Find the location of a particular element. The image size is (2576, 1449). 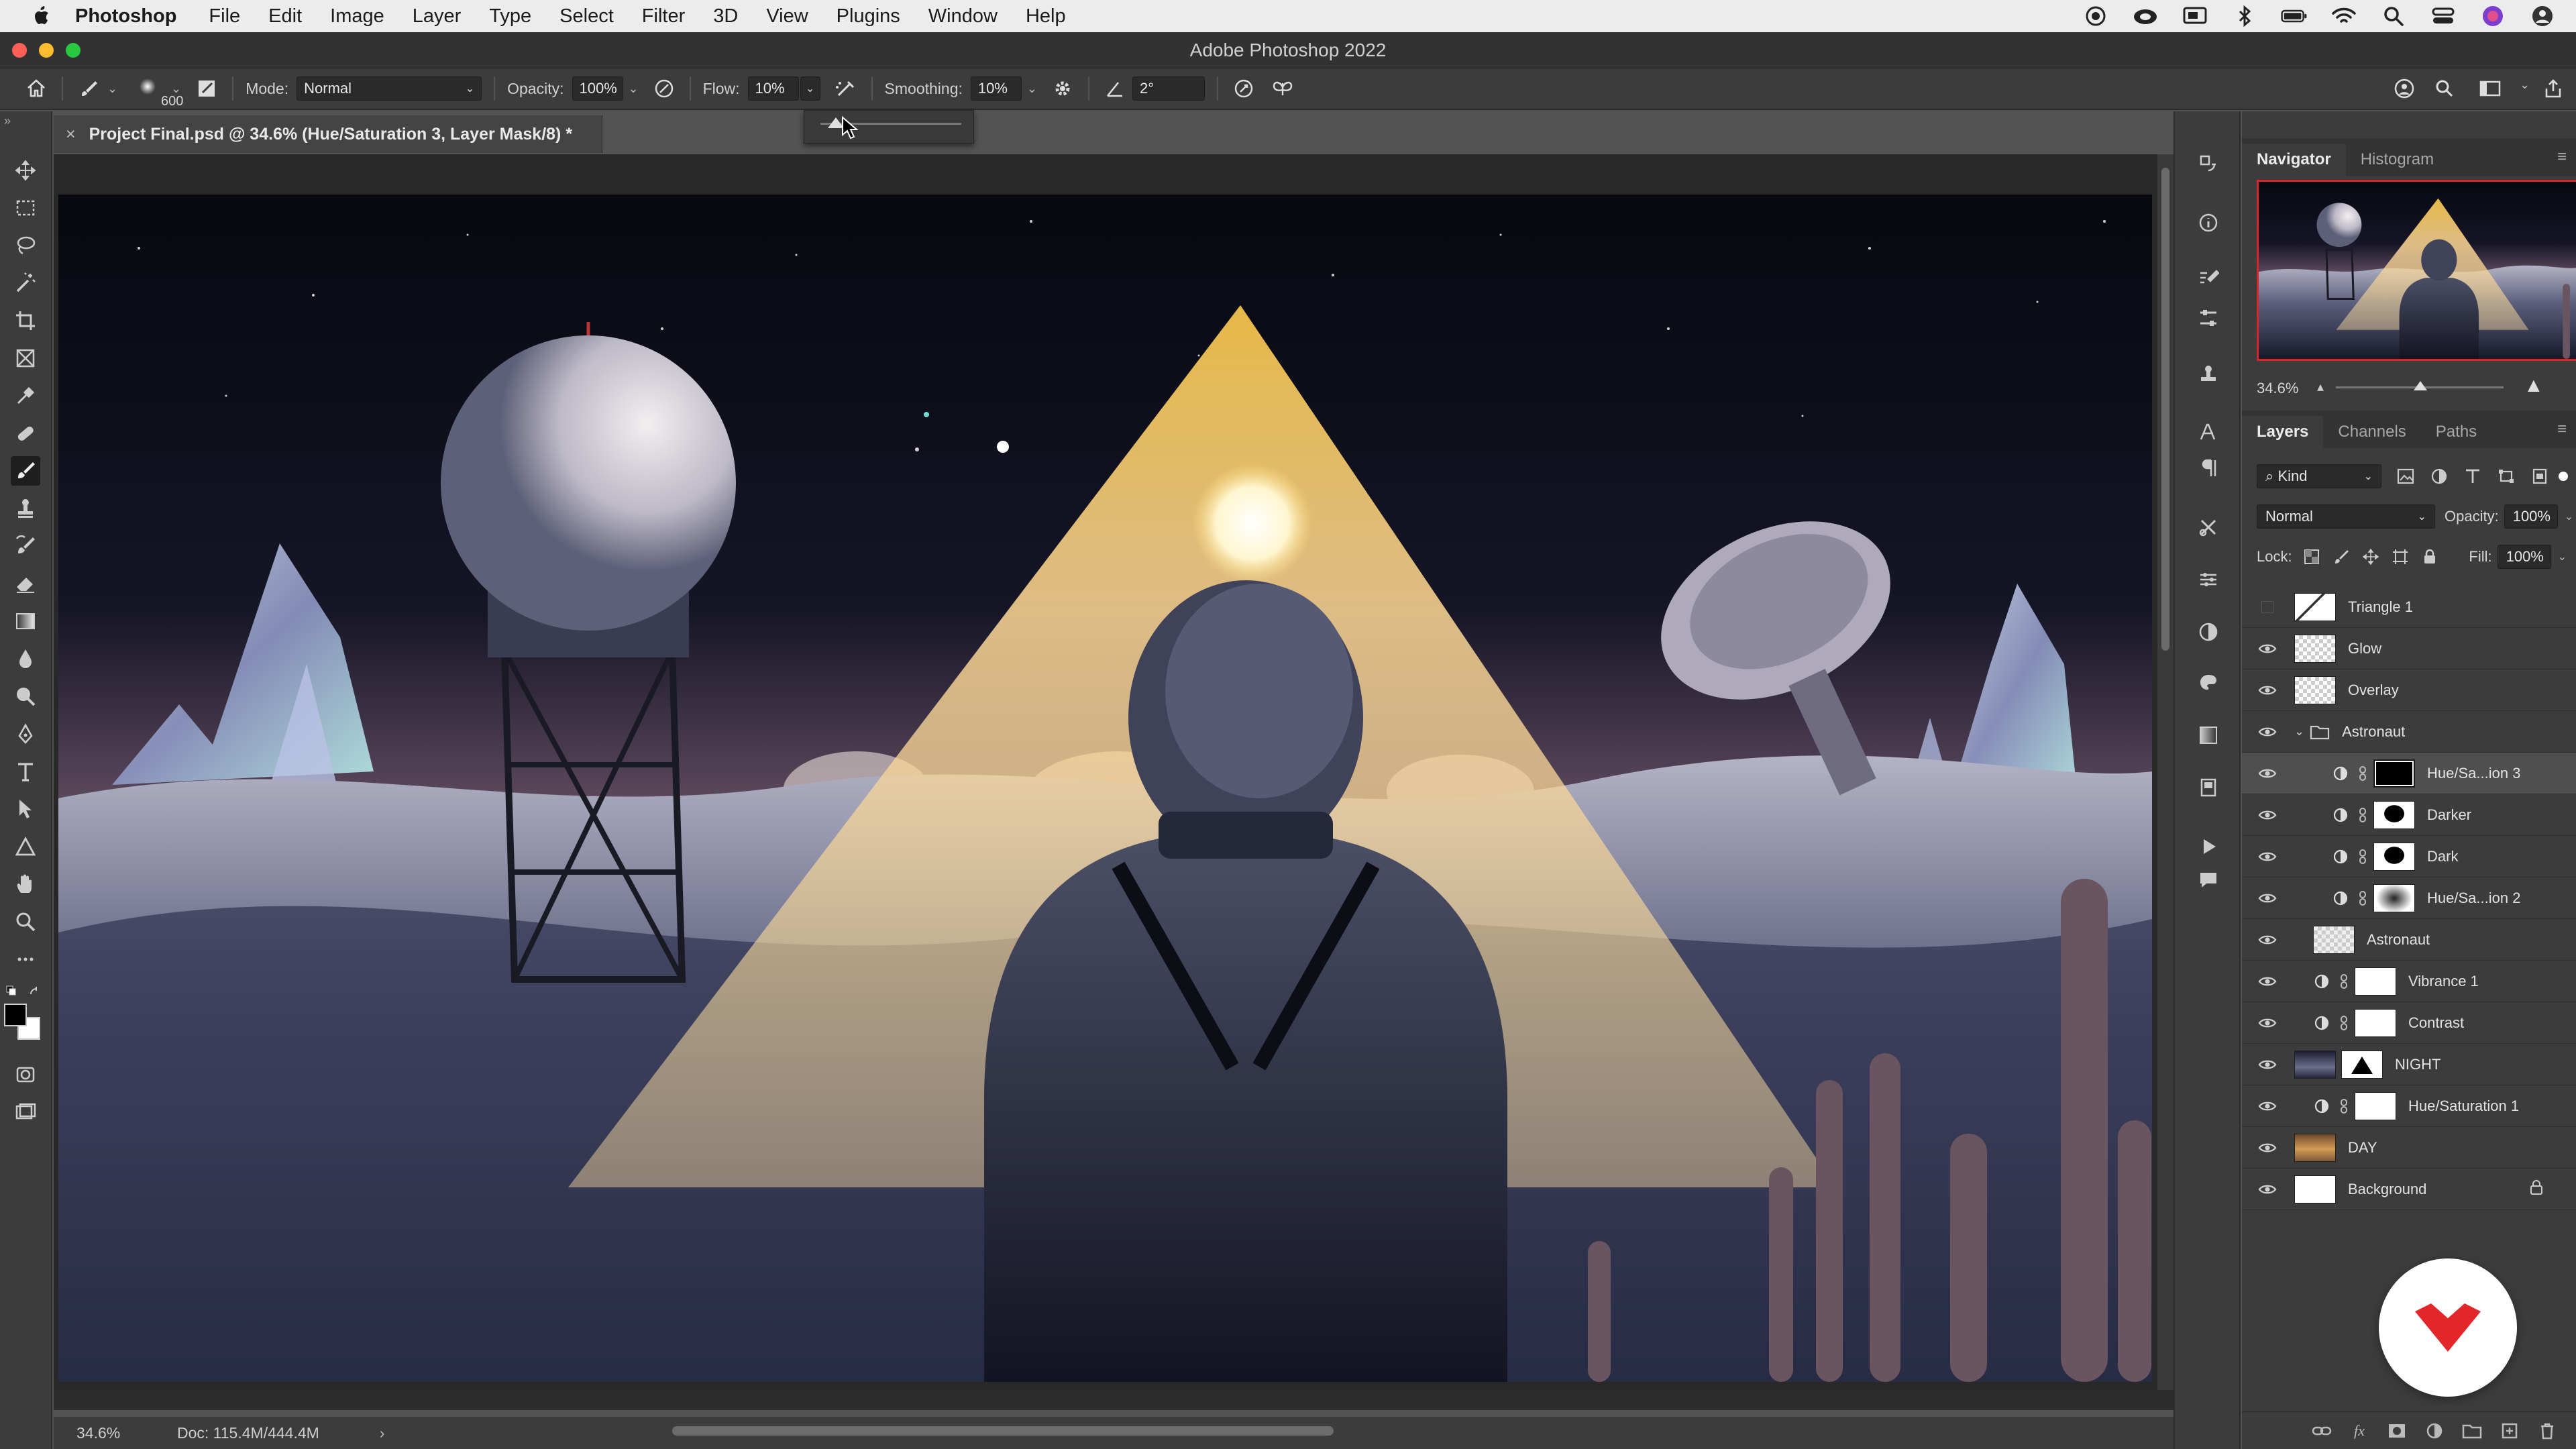

layer-row: DAY is located at coordinates (2409, 1148).